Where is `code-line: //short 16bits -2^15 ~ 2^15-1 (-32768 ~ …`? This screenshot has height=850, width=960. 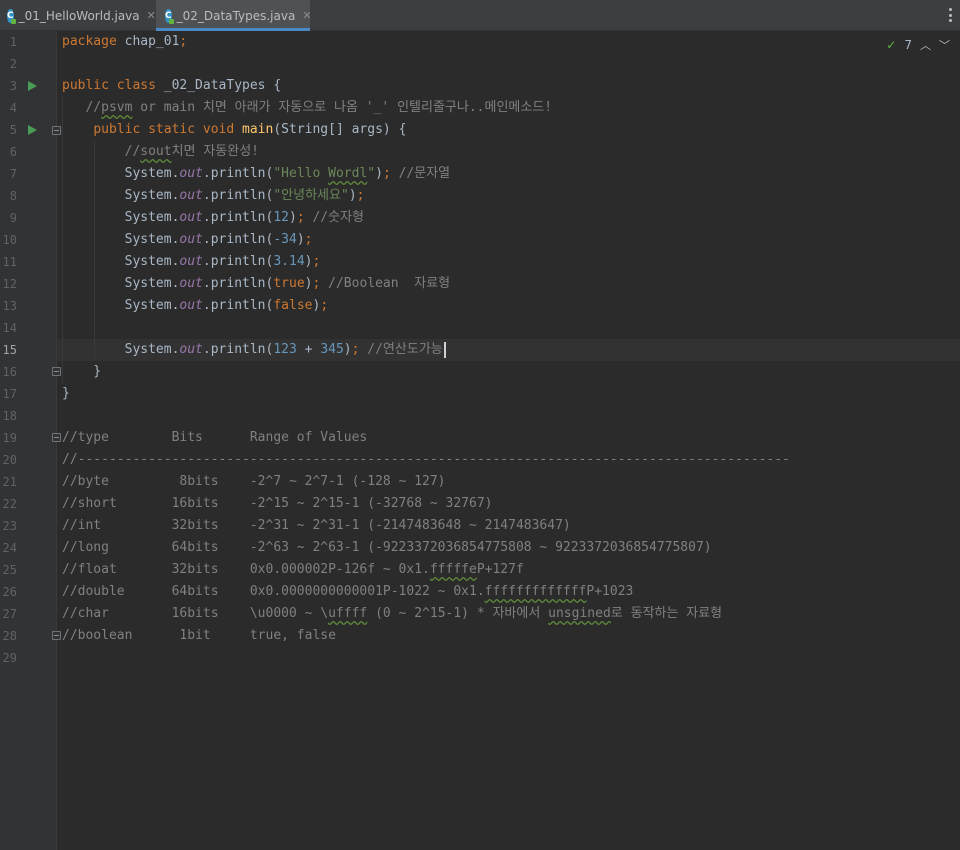 code-line: //short 16bits -2^15 ~ 2^15-1 (-32768 ~ … is located at coordinates (511, 504).